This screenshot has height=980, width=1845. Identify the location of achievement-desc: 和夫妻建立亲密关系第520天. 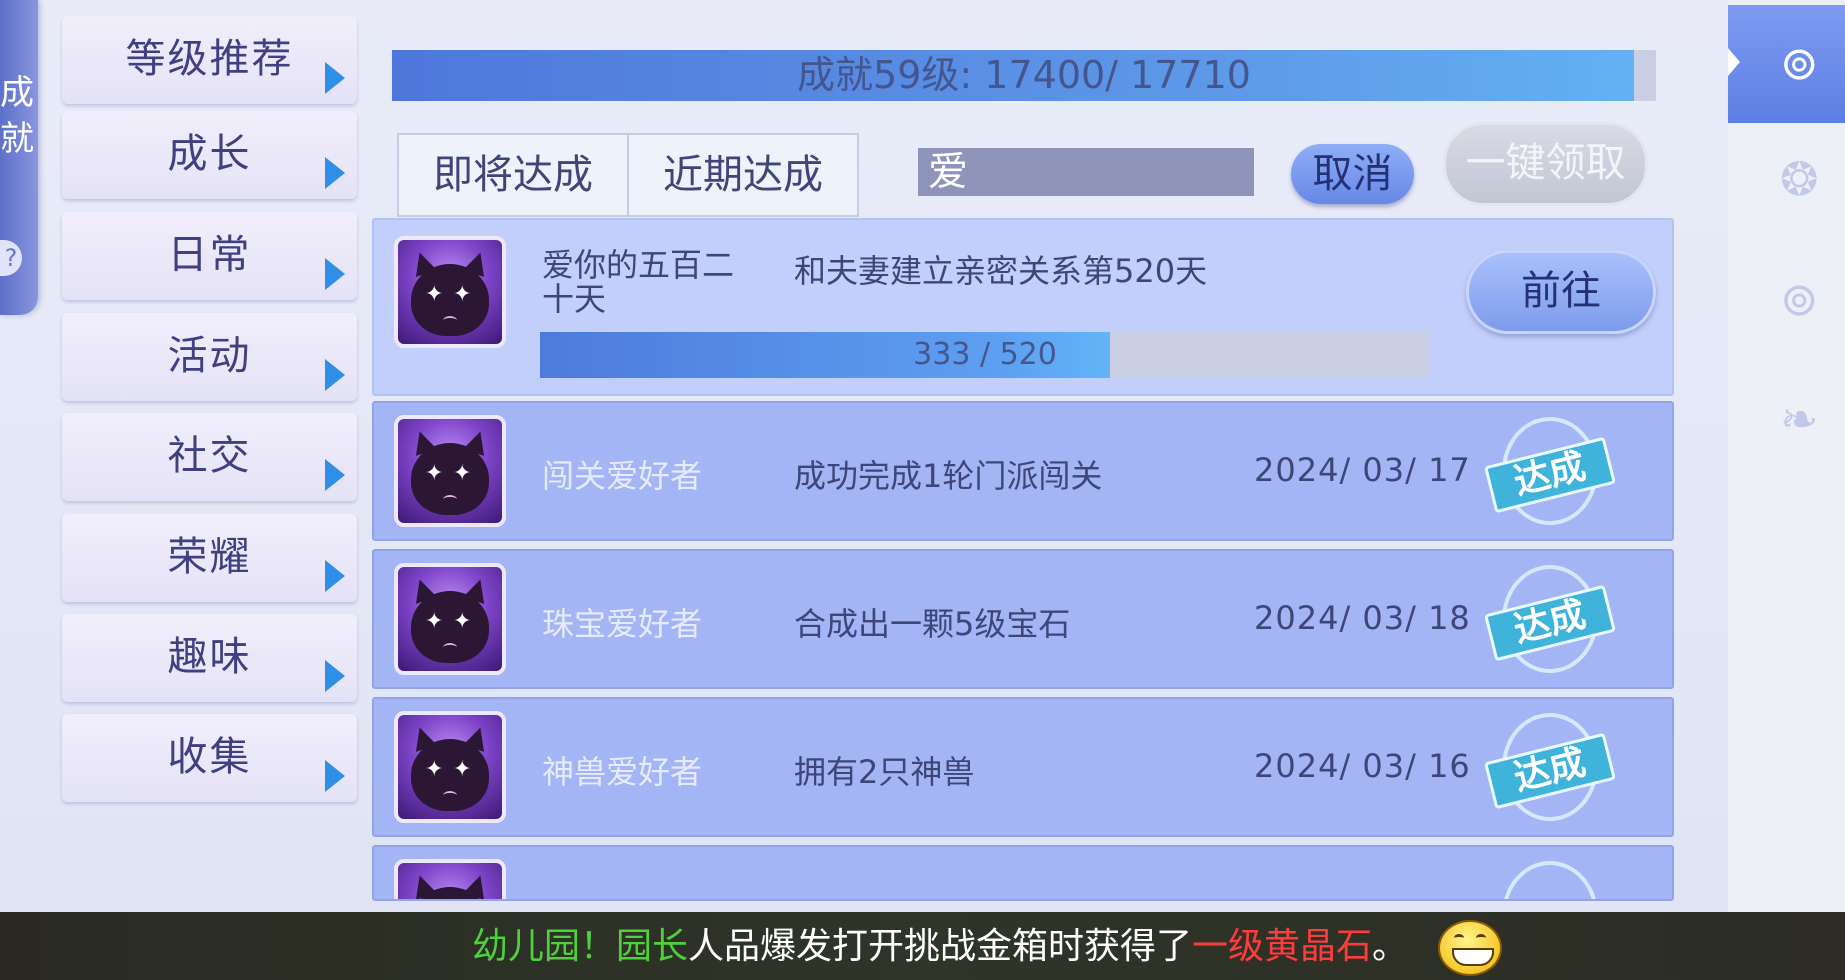
(1001, 271).